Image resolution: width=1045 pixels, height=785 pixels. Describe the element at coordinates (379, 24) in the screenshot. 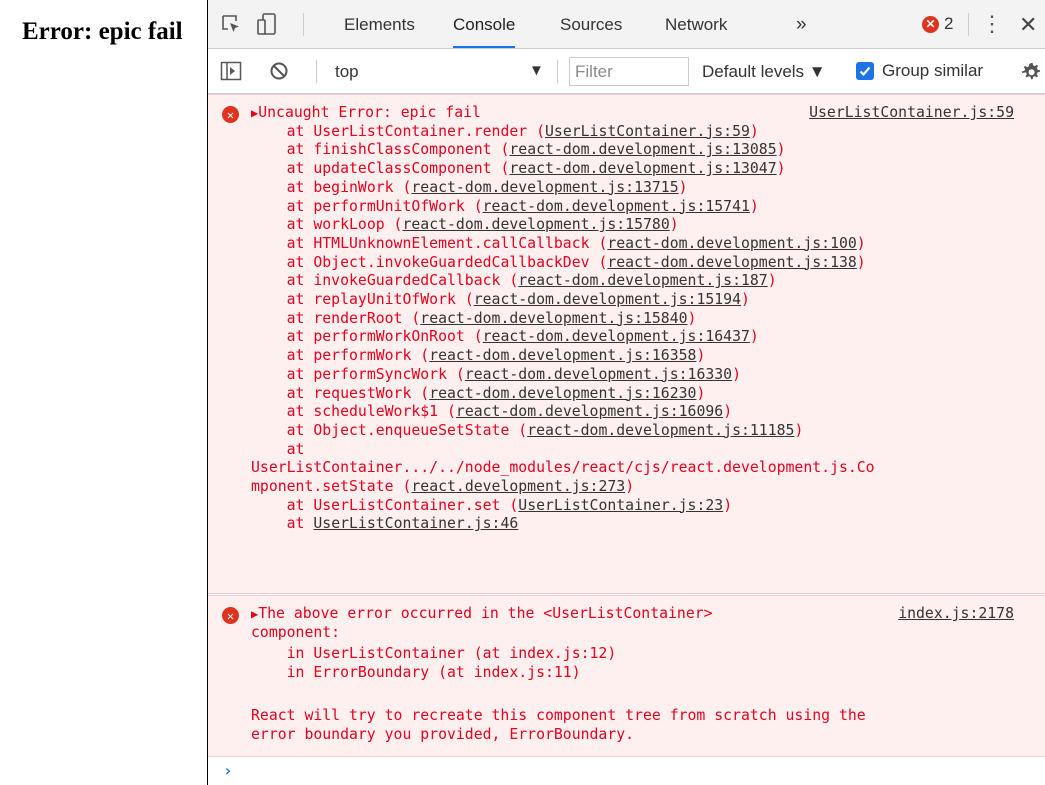

I see `tab-elements: Elements` at that location.